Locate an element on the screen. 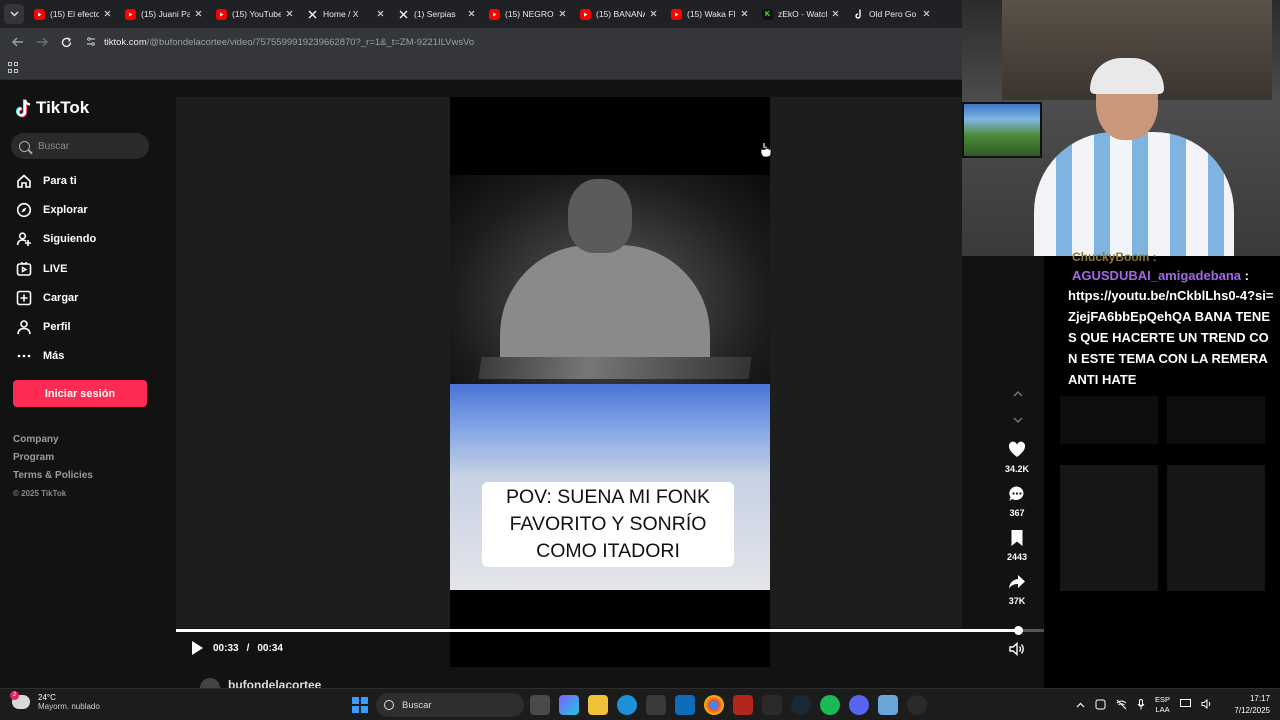 This screenshot has height=720, width=1280. footer-link-company: Company is located at coordinates (53, 443).